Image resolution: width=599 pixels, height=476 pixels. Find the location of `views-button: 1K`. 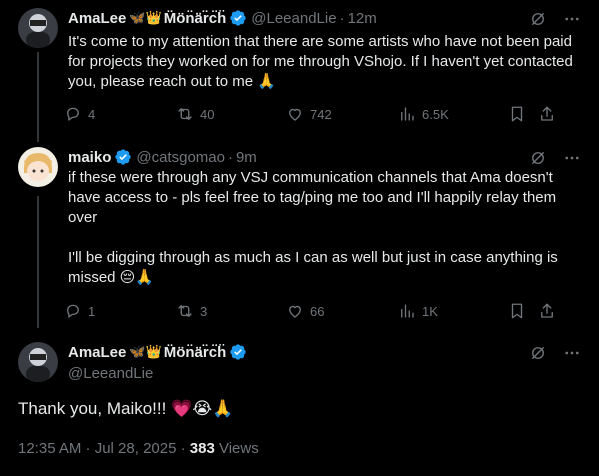

views-button: 1K is located at coordinates (453, 311).